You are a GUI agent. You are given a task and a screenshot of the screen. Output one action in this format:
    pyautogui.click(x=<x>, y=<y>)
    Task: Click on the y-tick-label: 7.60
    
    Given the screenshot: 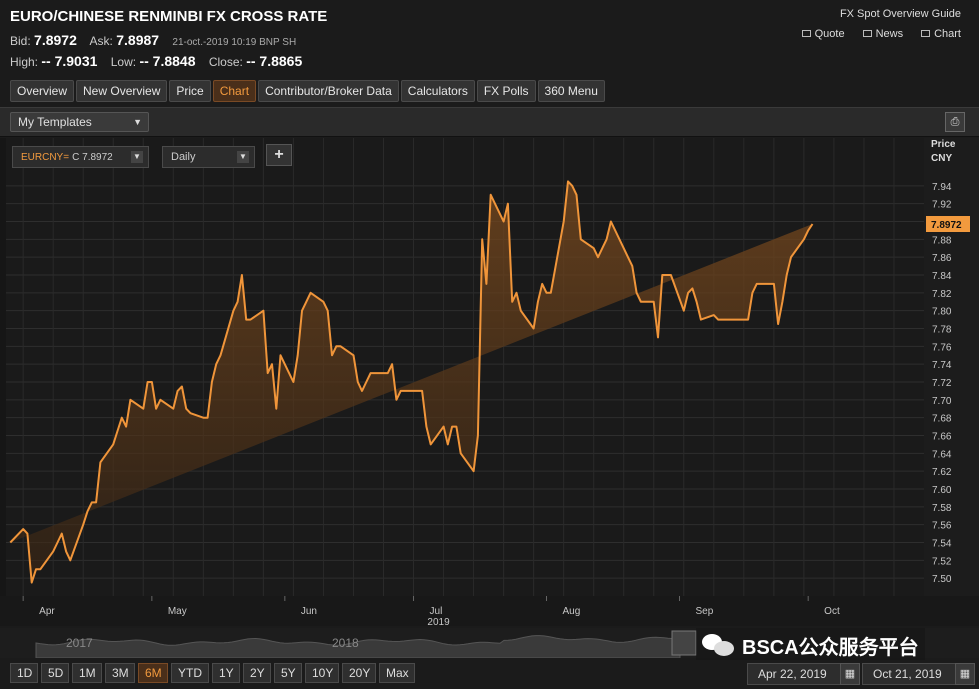 What is the action you would take?
    pyautogui.click(x=942, y=490)
    